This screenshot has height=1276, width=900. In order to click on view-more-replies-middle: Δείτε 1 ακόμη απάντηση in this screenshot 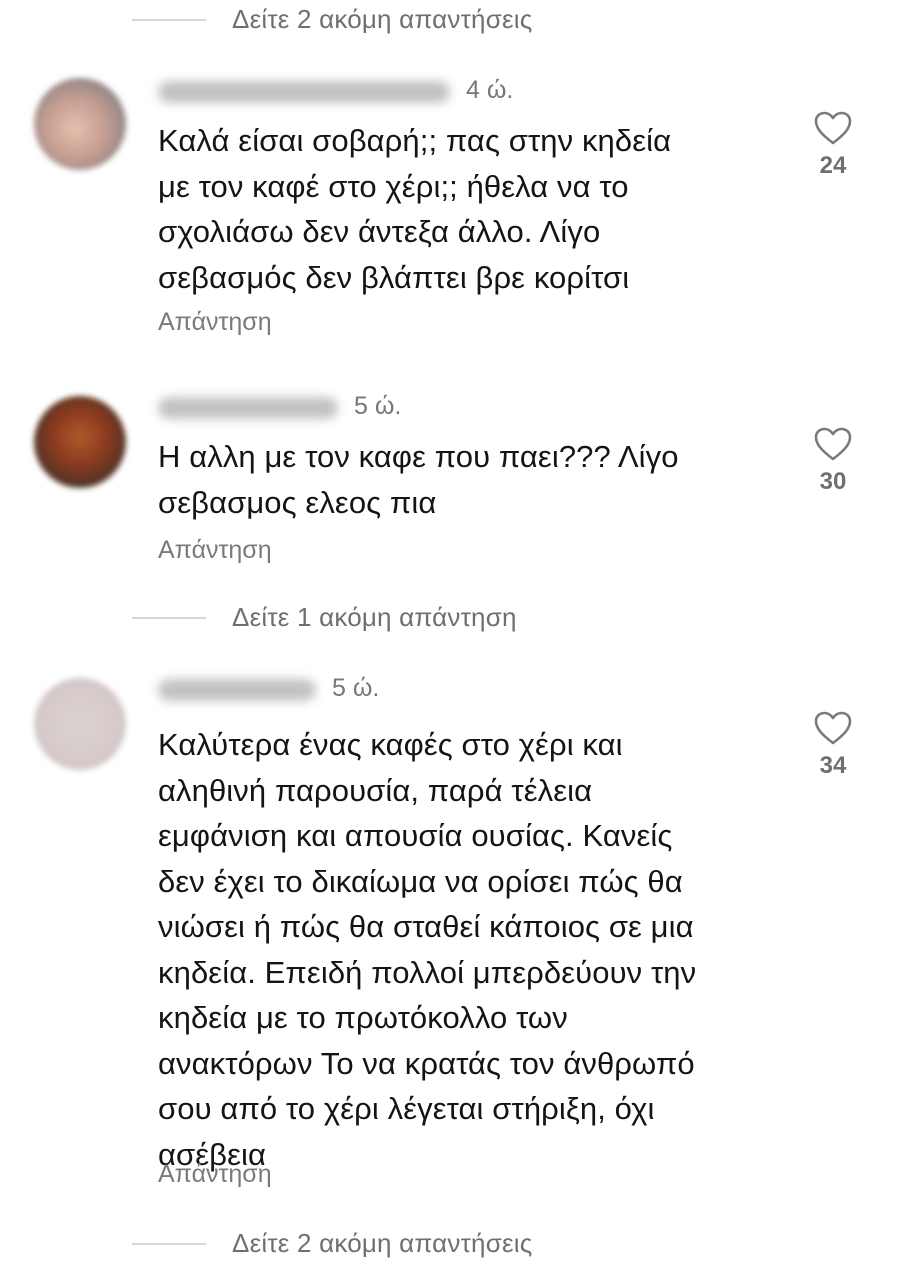, I will do `click(450, 618)`.